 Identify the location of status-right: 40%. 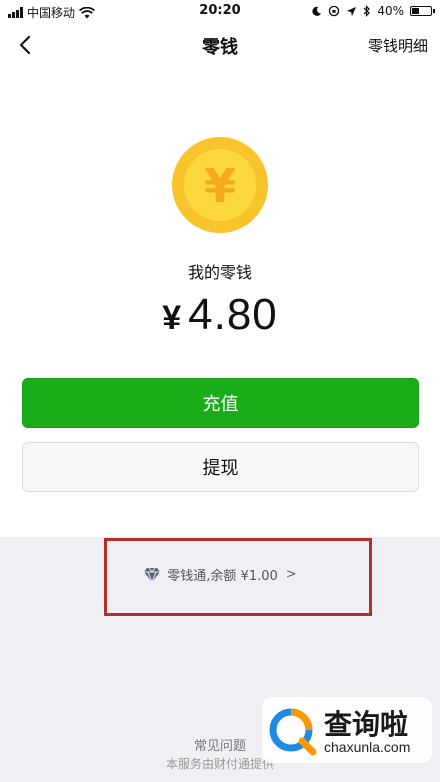
(373, 11).